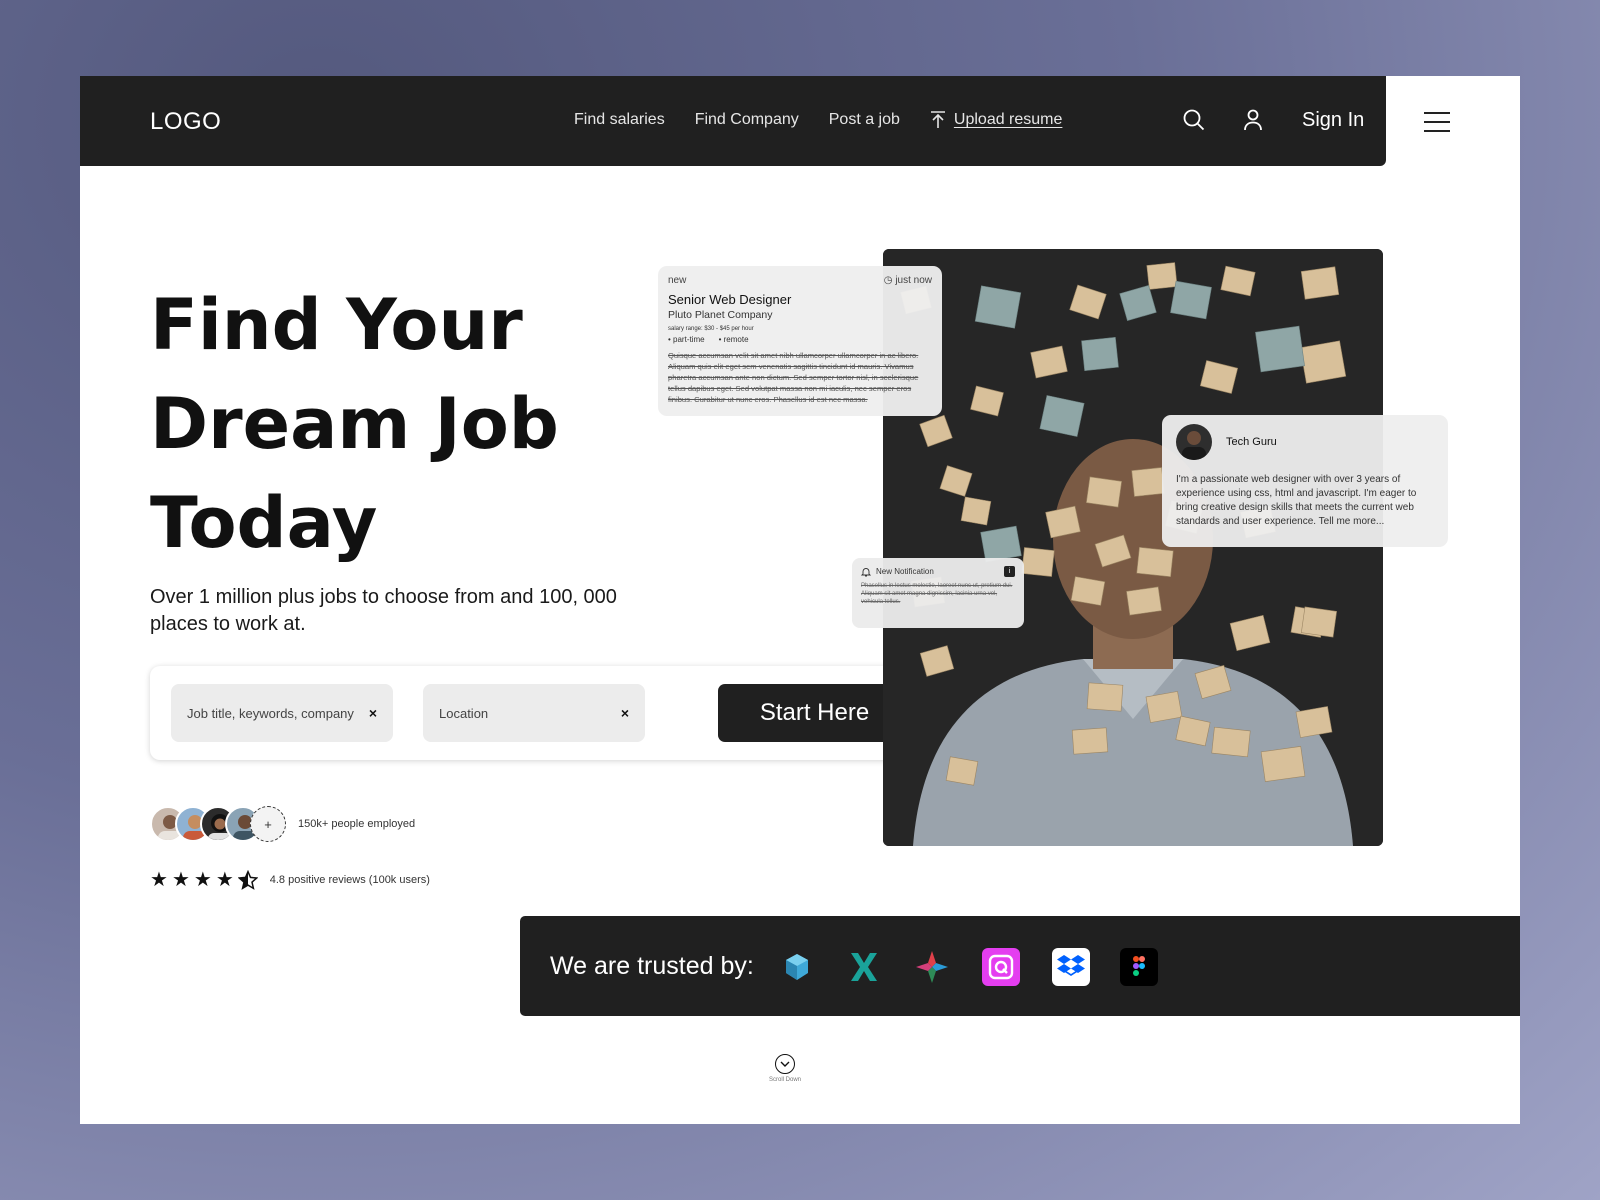 Image resolution: width=1600 pixels, height=1200 pixels. I want to click on employed-avatars: + 150k+ people employed, so click(282, 824).